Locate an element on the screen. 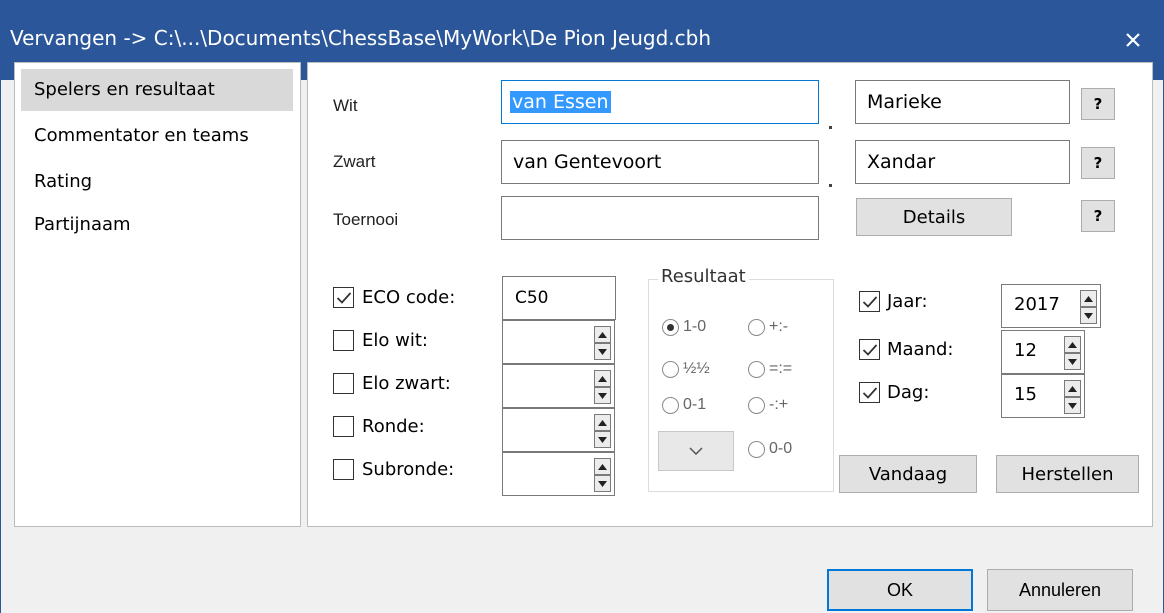 The width and height of the screenshot is (1164, 613). result-label-draw: ½½ is located at coordinates (696, 368).